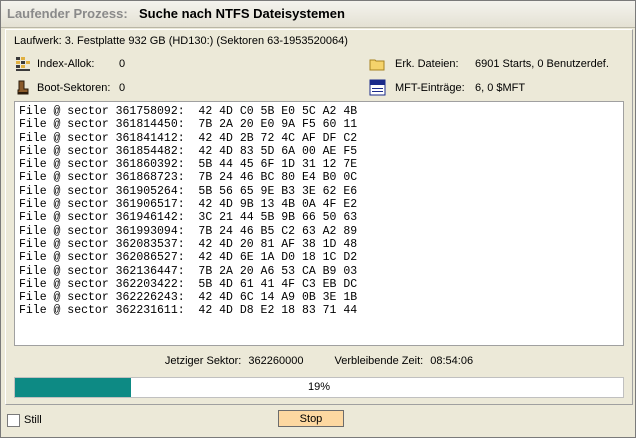 The height and width of the screenshot is (438, 636). I want to click on index-alloc-value: 0, so click(122, 64).